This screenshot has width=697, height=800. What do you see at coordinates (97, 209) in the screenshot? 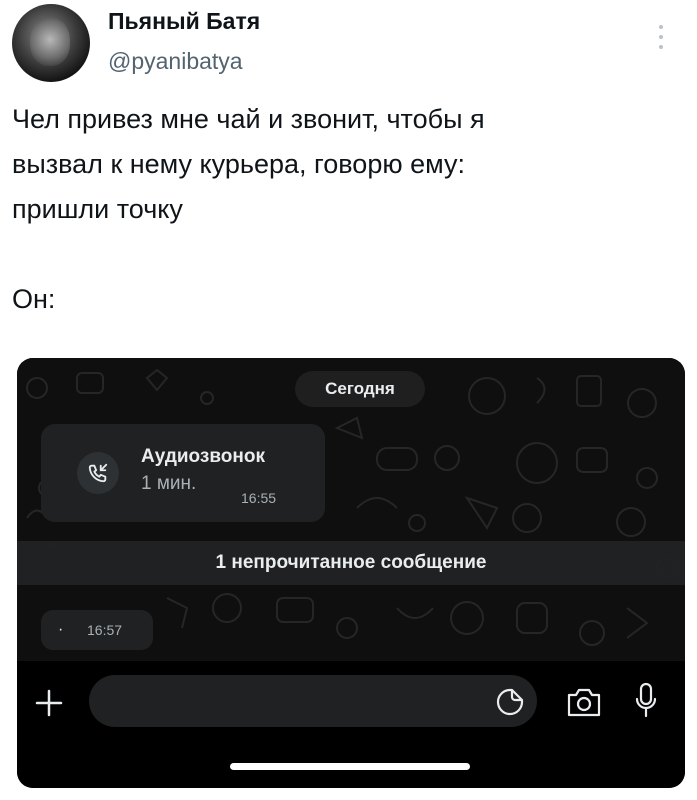
I see `tweet-line: пришли точку` at bounding box center [97, 209].